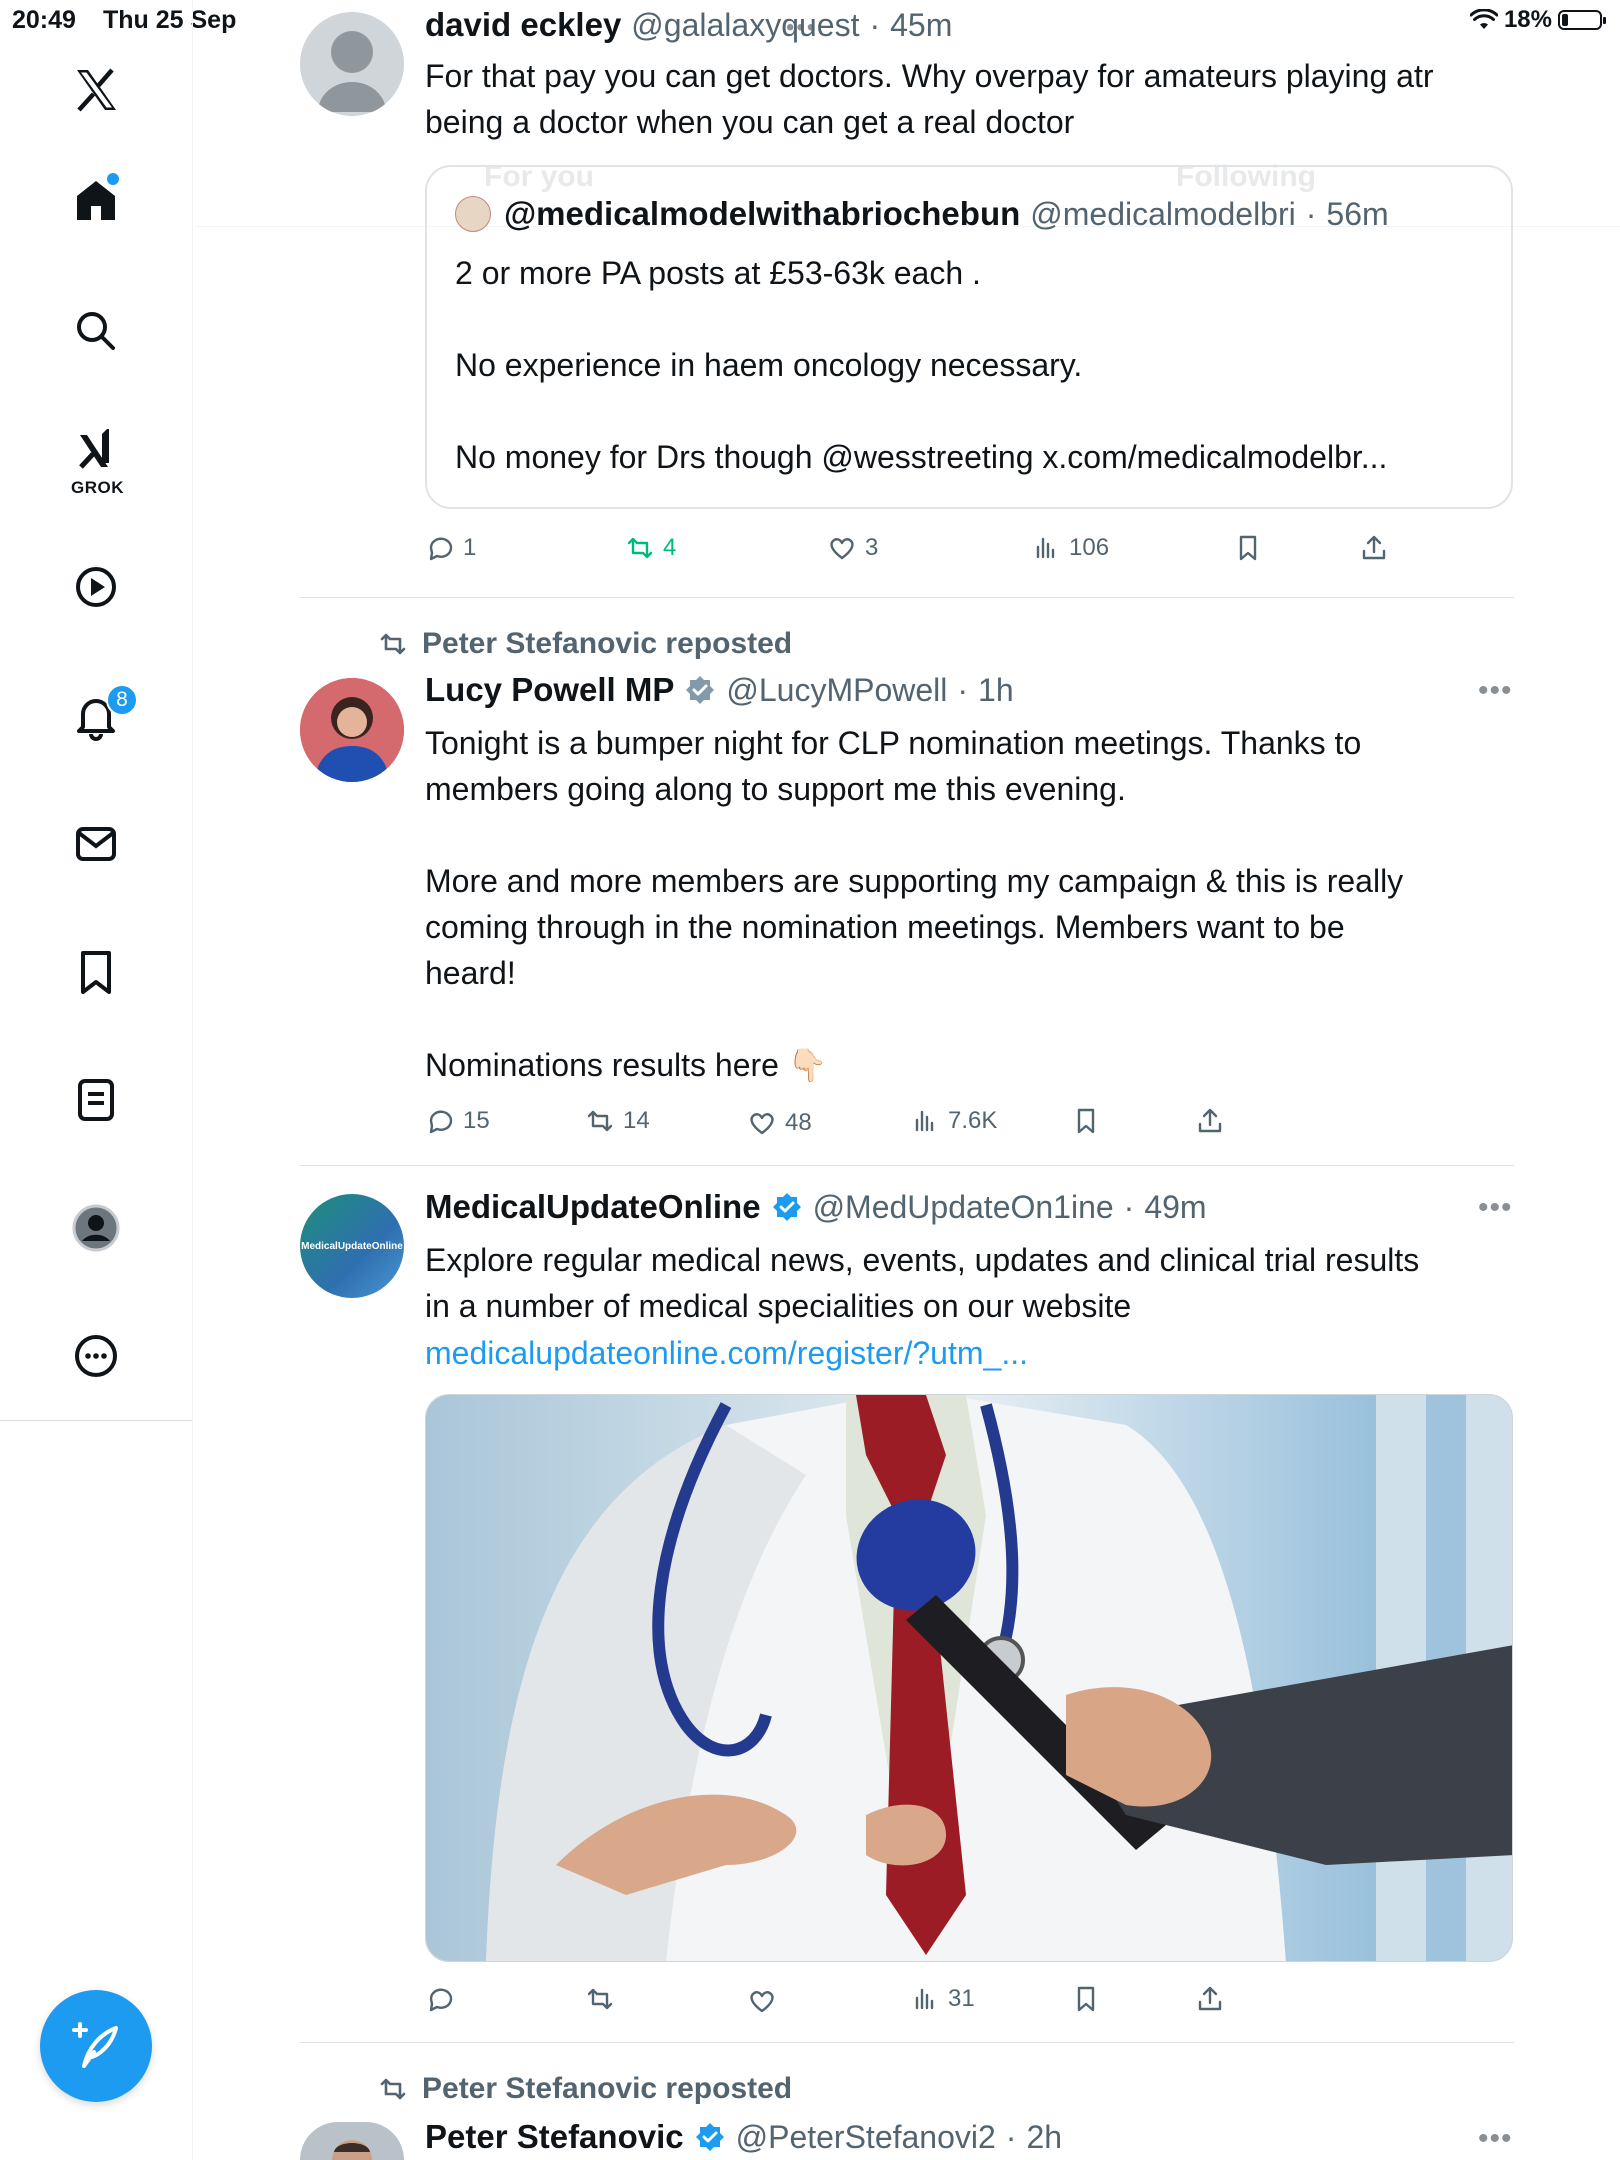 The height and width of the screenshot is (2160, 1620). I want to click on views-button: 7.6K, so click(953, 1121).